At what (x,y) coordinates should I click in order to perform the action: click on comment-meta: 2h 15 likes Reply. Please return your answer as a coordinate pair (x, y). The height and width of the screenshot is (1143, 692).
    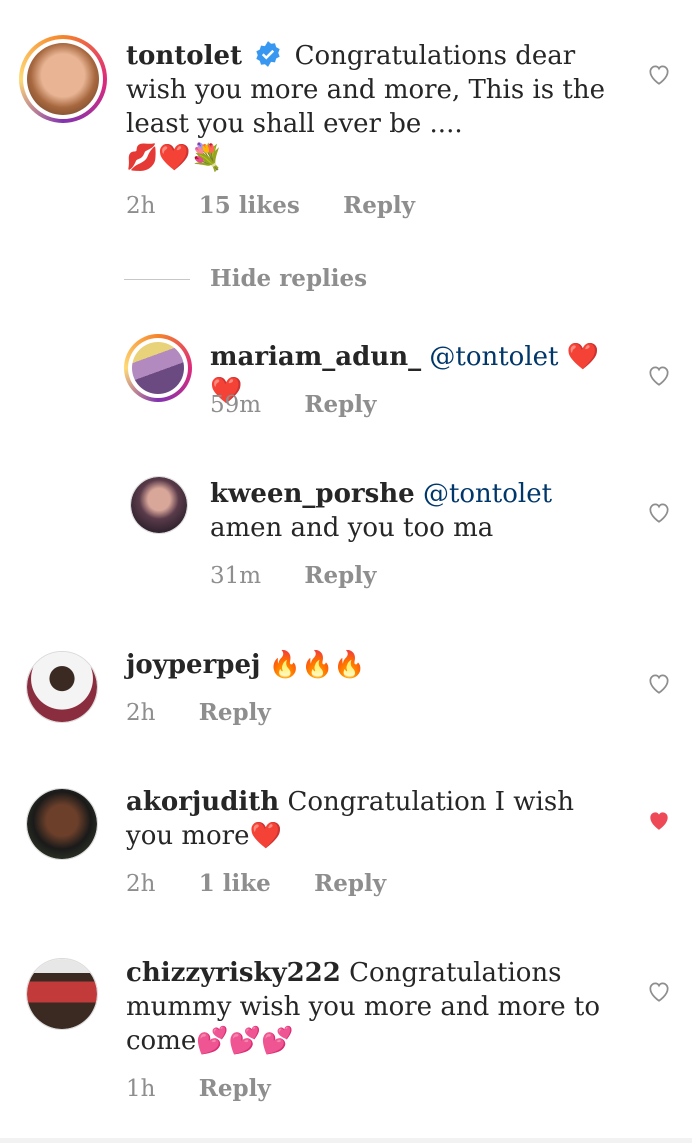
    Looking at the image, I should click on (288, 206).